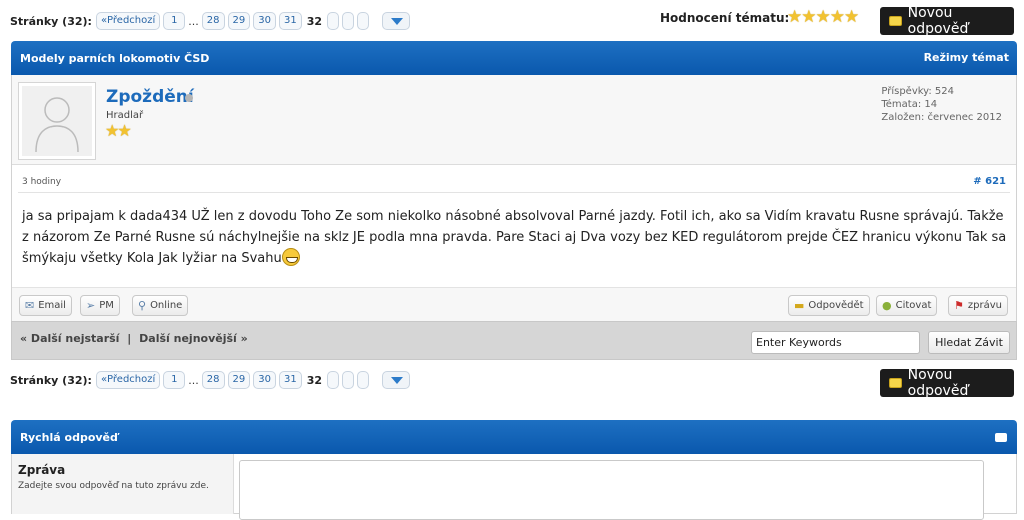  What do you see at coordinates (959, 305) in the screenshot?
I see `flag-icon: ⚑` at bounding box center [959, 305].